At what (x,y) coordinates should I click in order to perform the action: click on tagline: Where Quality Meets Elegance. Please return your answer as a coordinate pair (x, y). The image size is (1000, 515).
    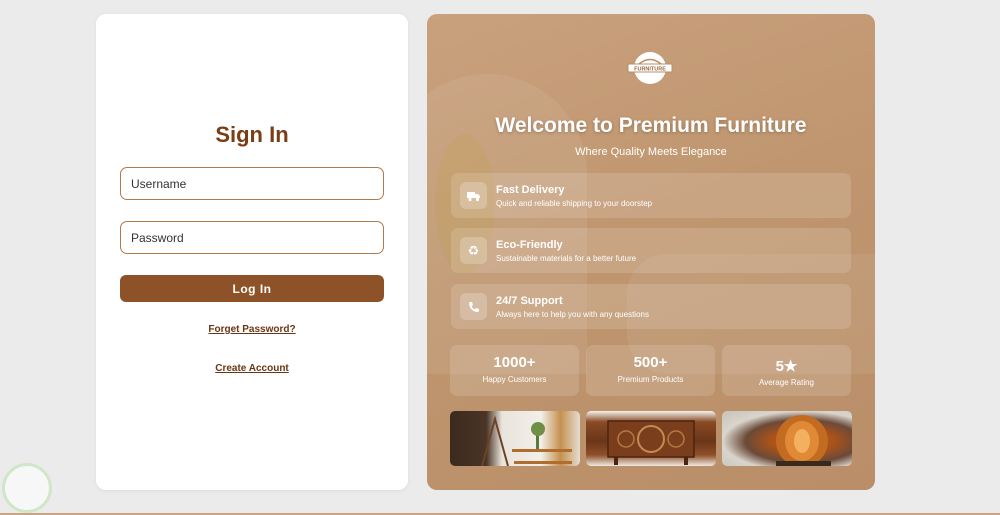
    Looking at the image, I should click on (651, 152).